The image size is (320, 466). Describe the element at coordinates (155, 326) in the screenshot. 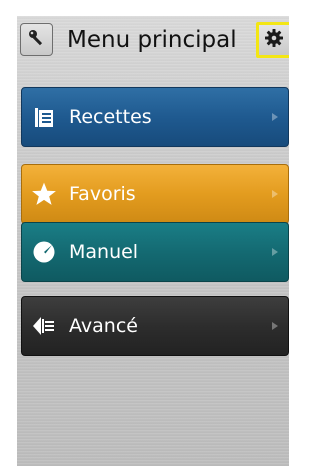

I see `menu-item-avance: Avancé` at that location.